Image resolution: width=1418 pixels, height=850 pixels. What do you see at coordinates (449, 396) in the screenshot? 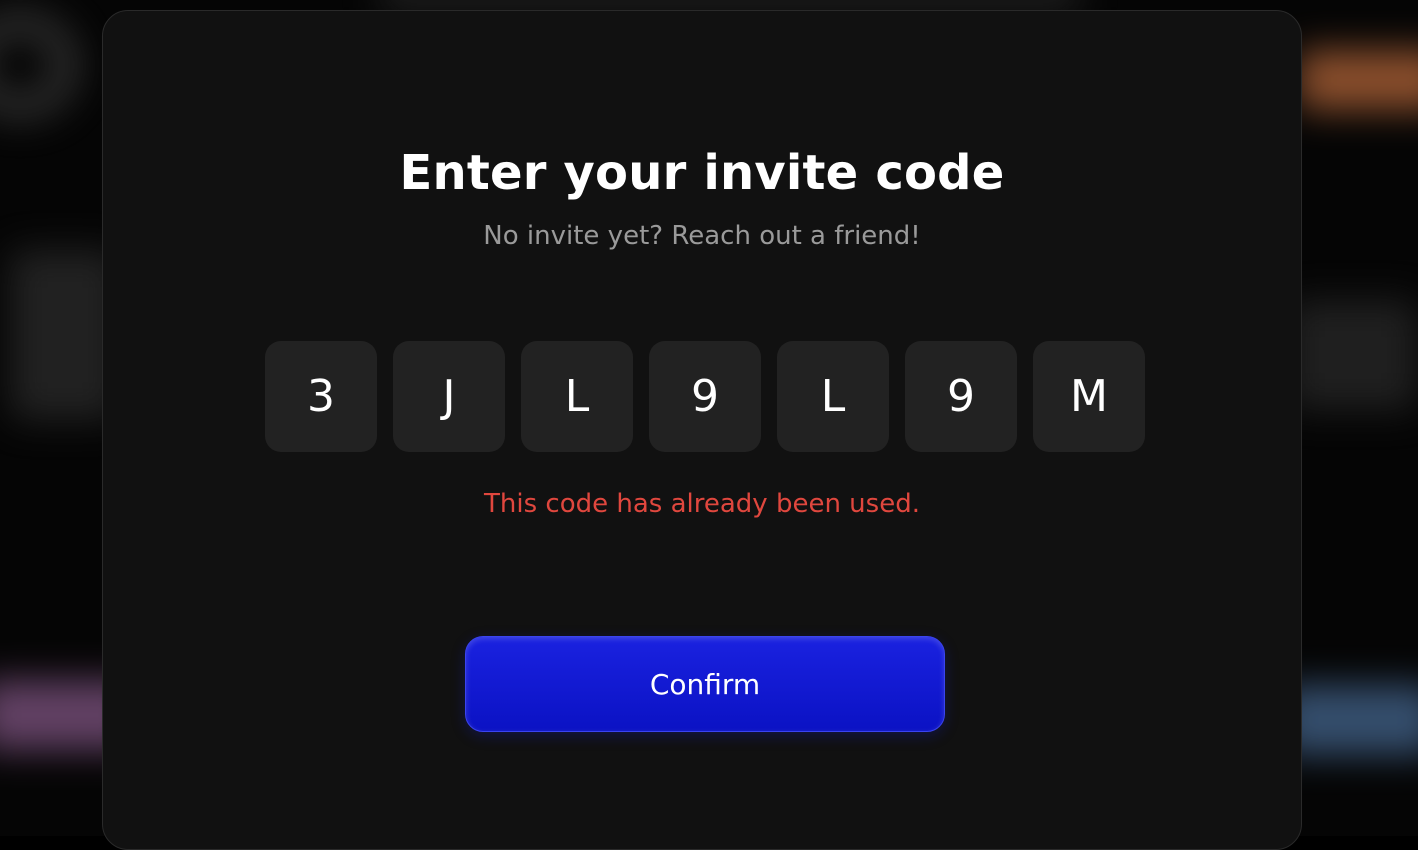
I see `code-digit-input-2: J` at bounding box center [449, 396].